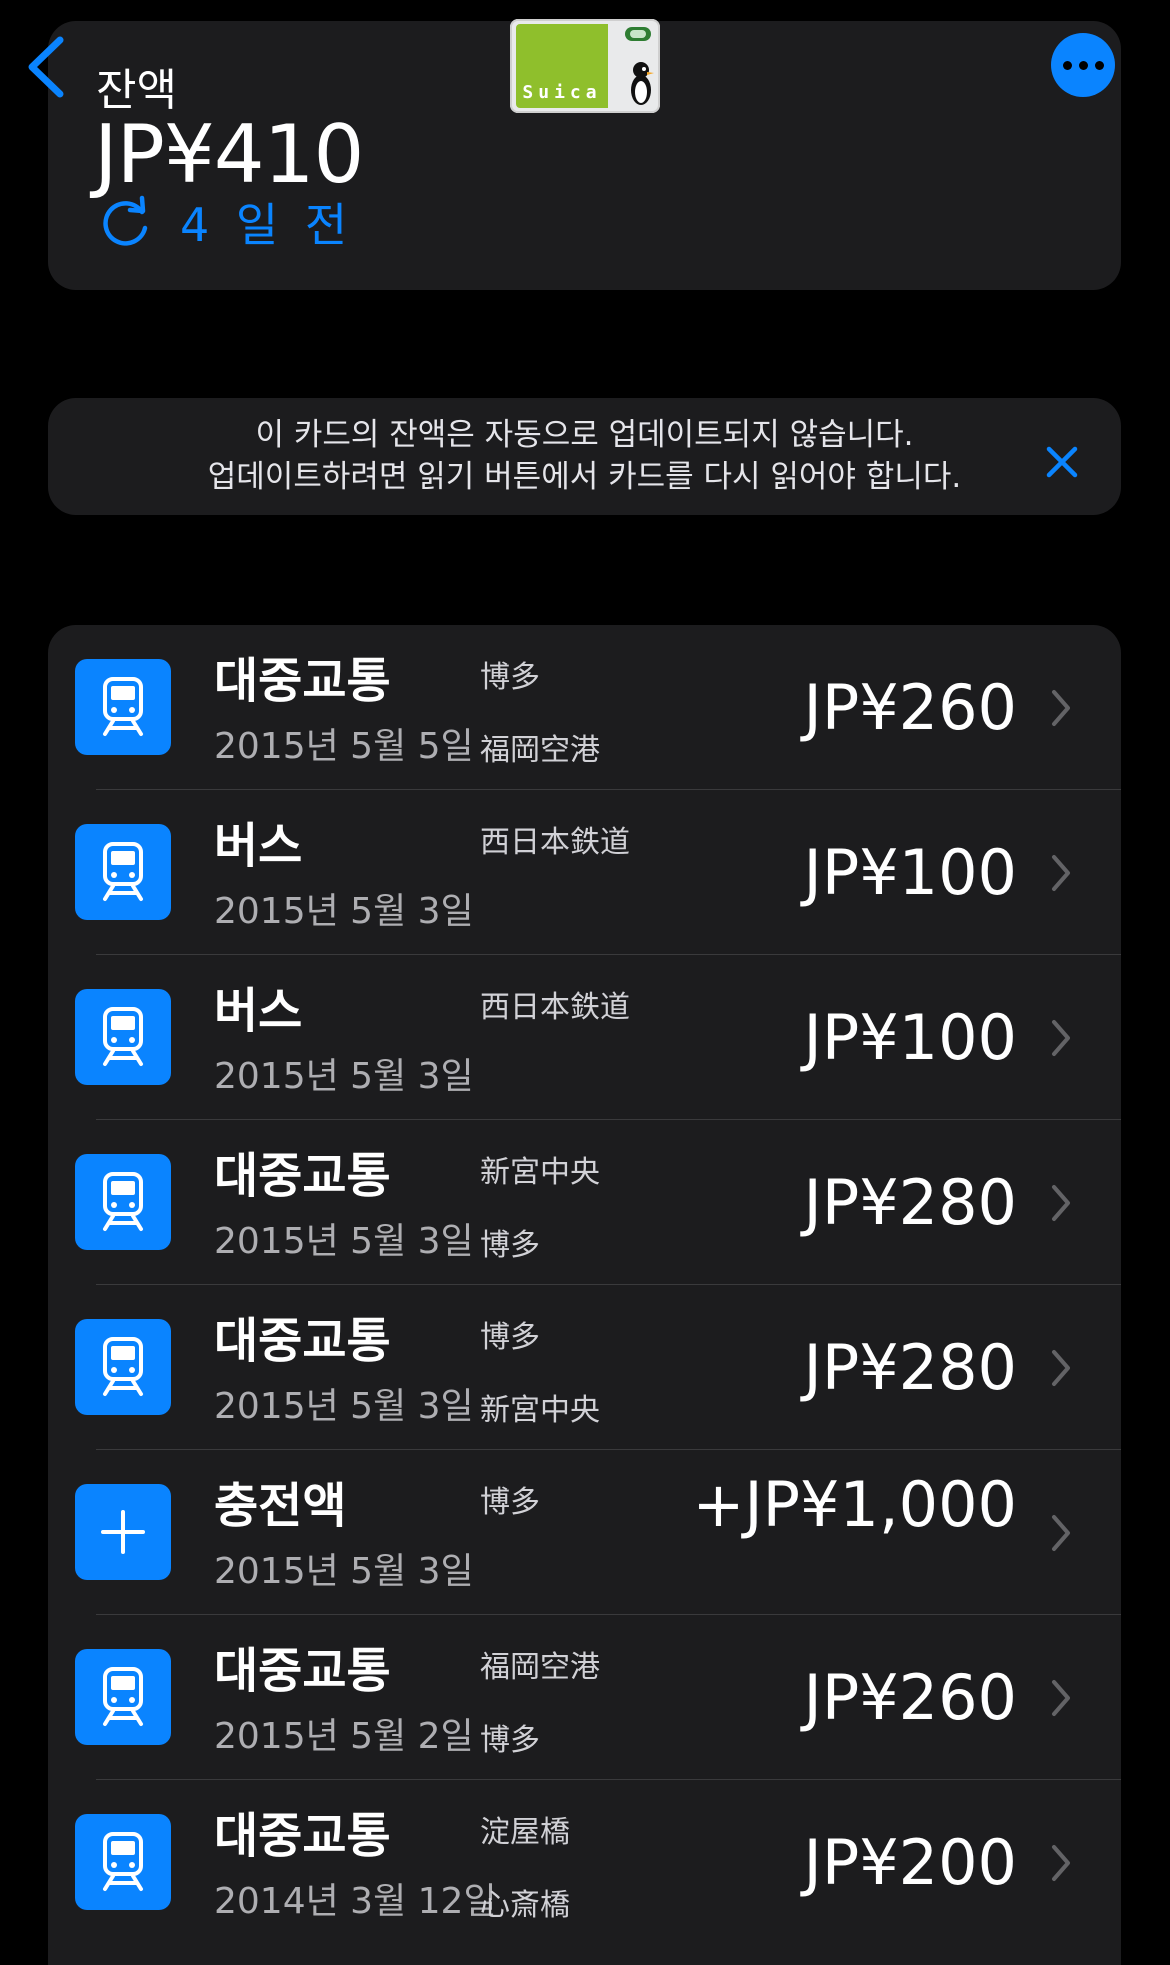  Describe the element at coordinates (585, 66) in the screenshot. I see `suica-card-thumbnail: Suica` at that location.